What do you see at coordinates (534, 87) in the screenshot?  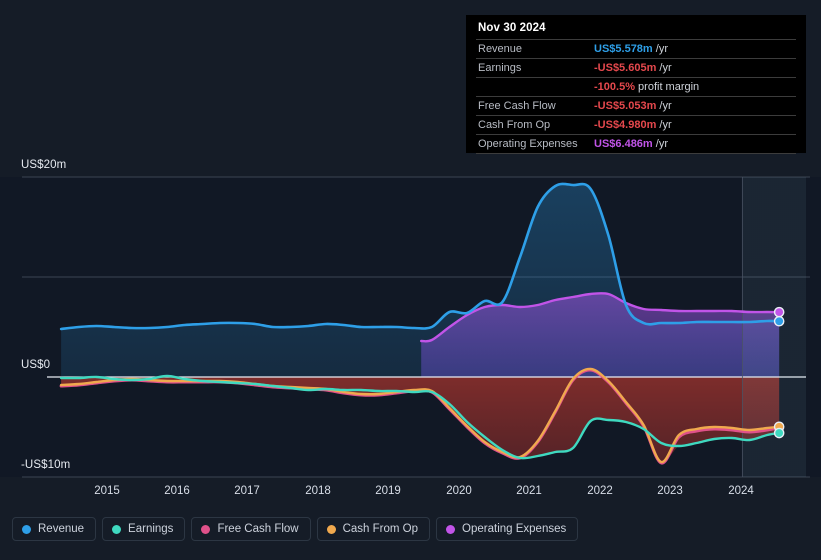 I see `tooltip-row-label` at bounding box center [534, 87].